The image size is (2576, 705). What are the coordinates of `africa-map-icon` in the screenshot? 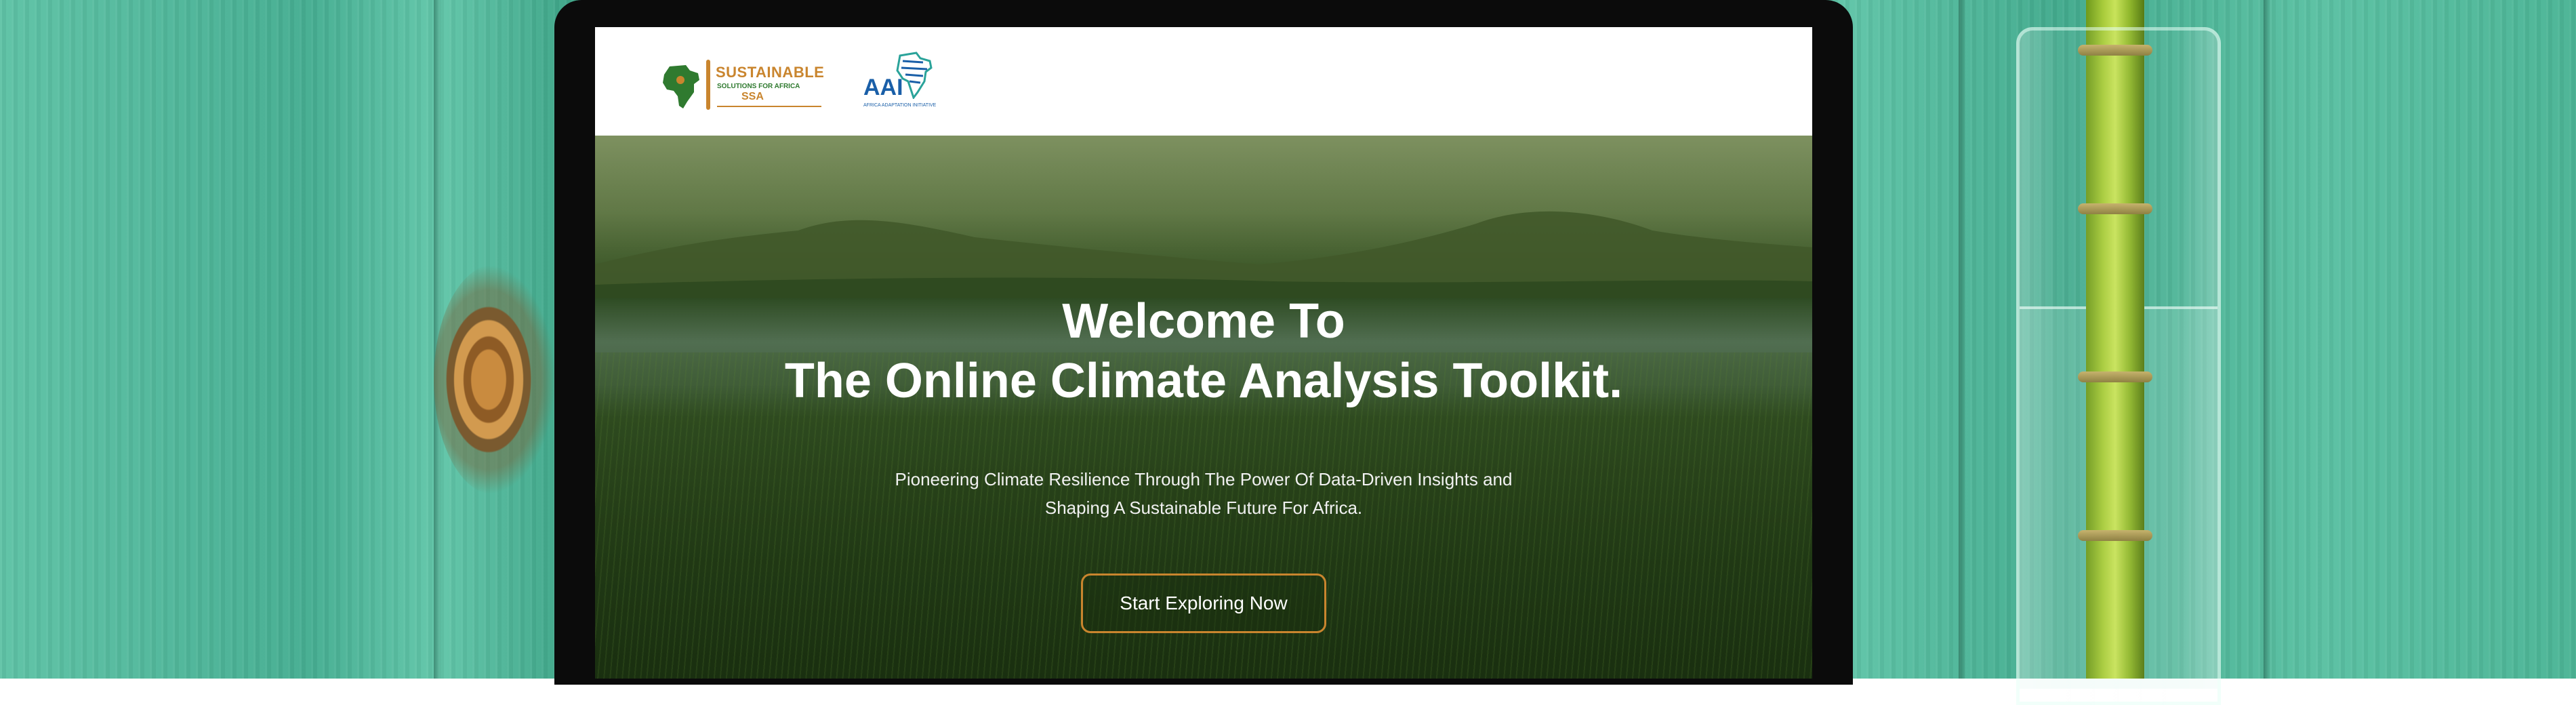 It's located at (681, 86).